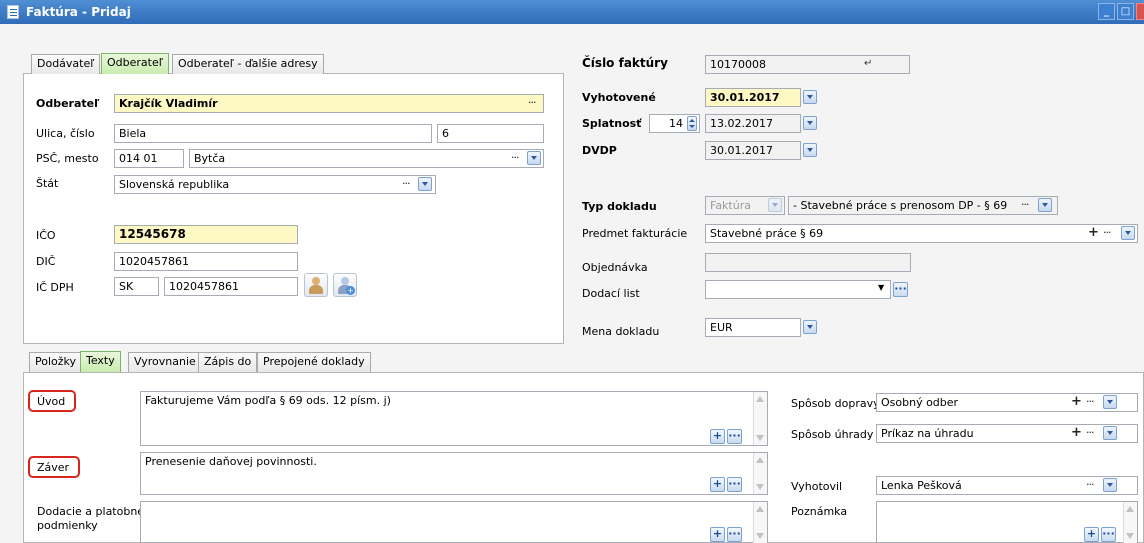 The image size is (1144, 543). What do you see at coordinates (760, 473) in the screenshot?
I see `zaver-scrollbar` at bounding box center [760, 473].